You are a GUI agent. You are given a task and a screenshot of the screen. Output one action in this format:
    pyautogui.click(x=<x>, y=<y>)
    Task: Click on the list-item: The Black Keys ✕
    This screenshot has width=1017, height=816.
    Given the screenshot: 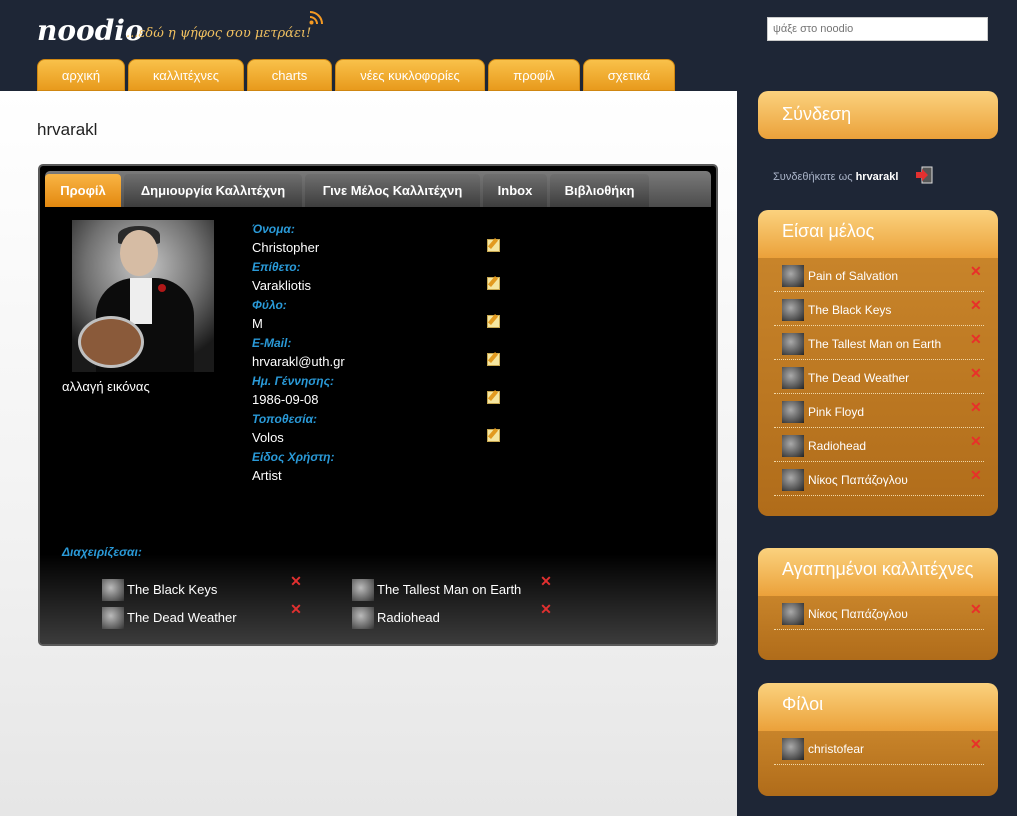 What is the action you would take?
    pyautogui.click(x=879, y=309)
    